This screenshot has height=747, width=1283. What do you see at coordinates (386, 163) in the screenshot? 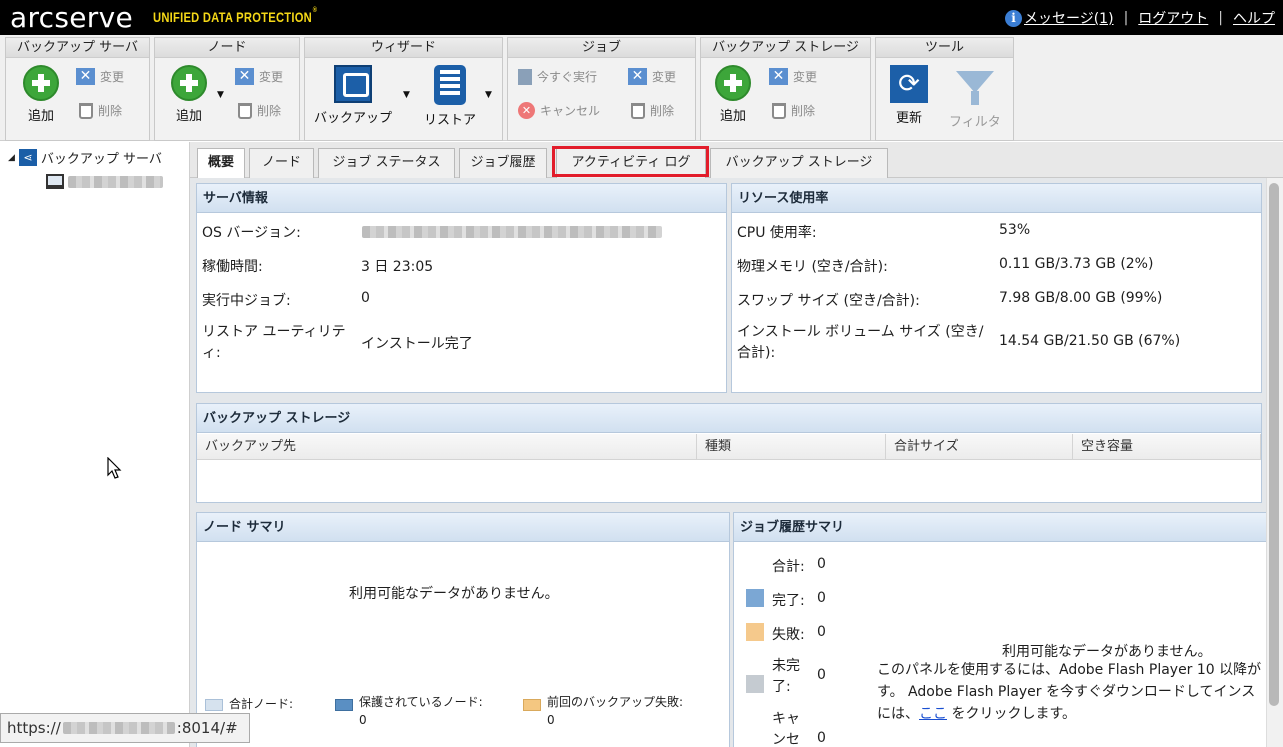
I see `tab-job-status: ジョブ ステータス` at bounding box center [386, 163].